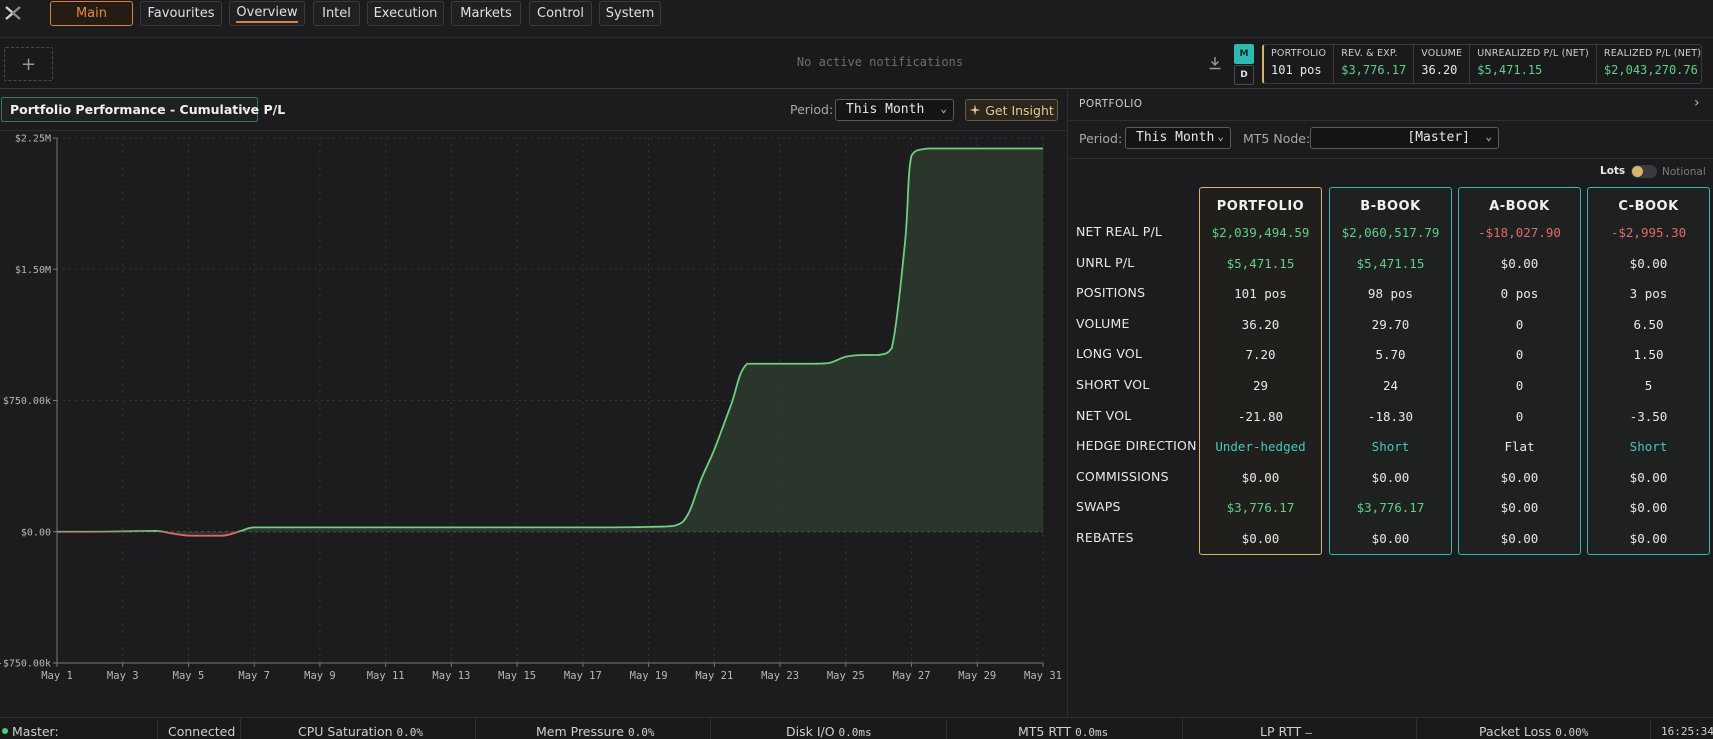 This screenshot has width=1713, height=739. What do you see at coordinates (91, 13) in the screenshot?
I see `tab-main: Main` at bounding box center [91, 13].